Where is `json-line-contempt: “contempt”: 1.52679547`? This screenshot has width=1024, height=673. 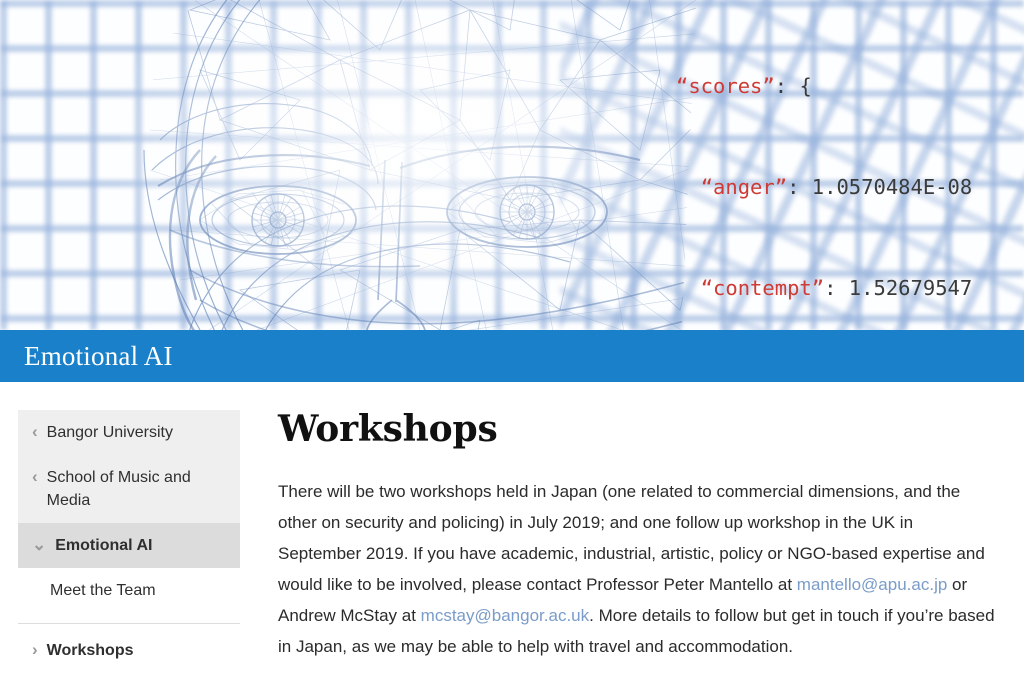
json-line-contempt: “contempt”: 1.52679547 is located at coordinates (850, 287).